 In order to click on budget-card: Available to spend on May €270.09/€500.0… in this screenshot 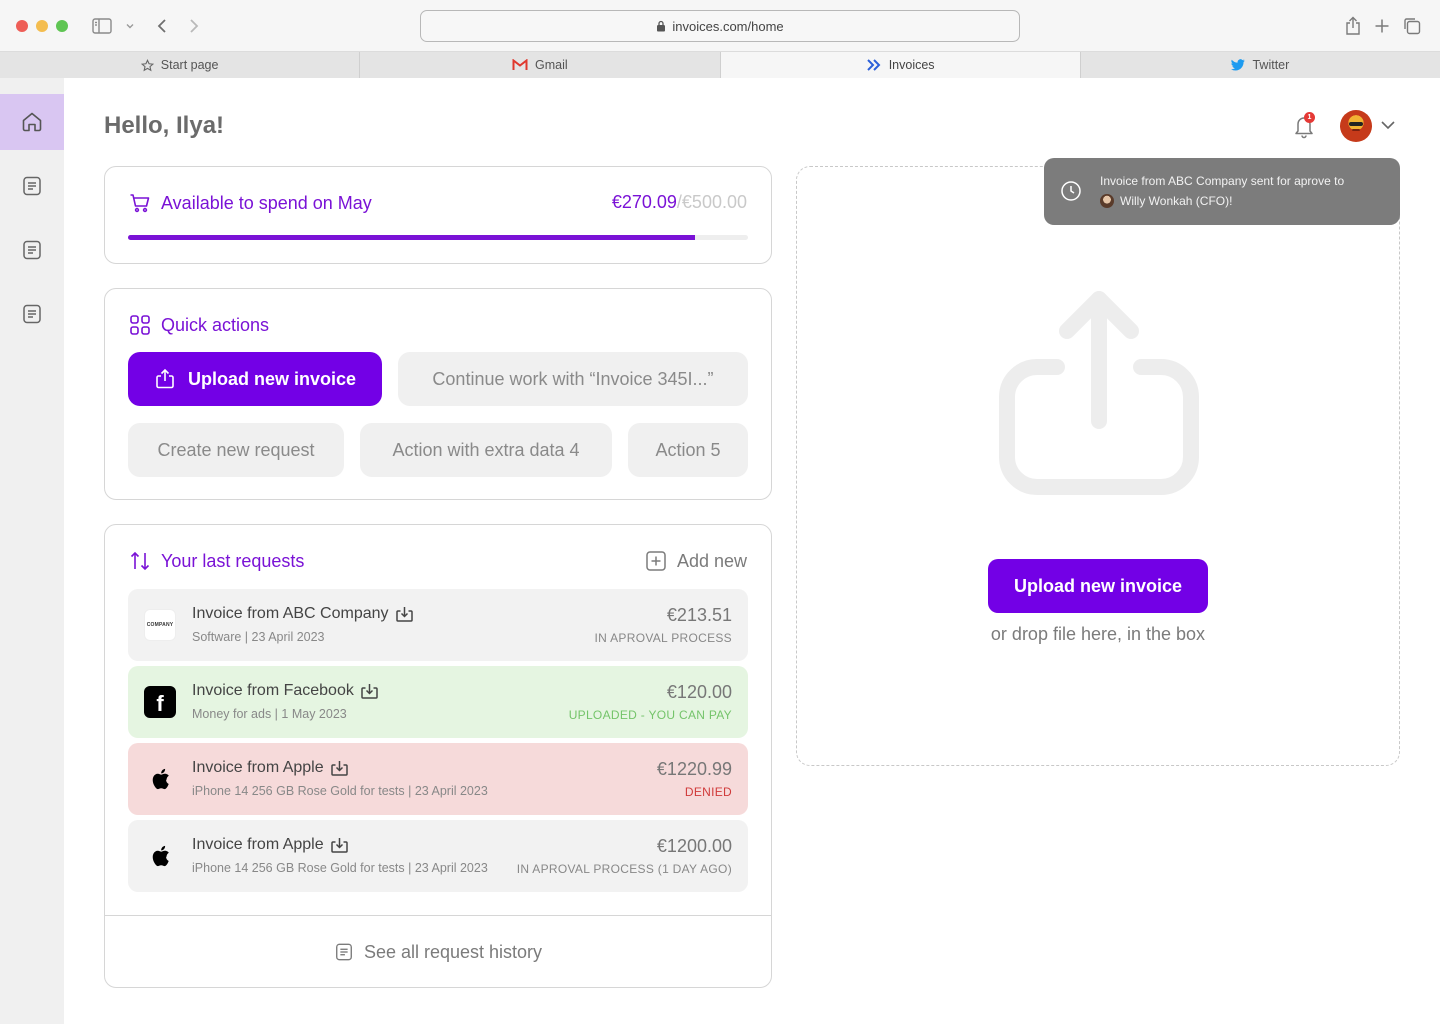, I will do `click(438, 215)`.